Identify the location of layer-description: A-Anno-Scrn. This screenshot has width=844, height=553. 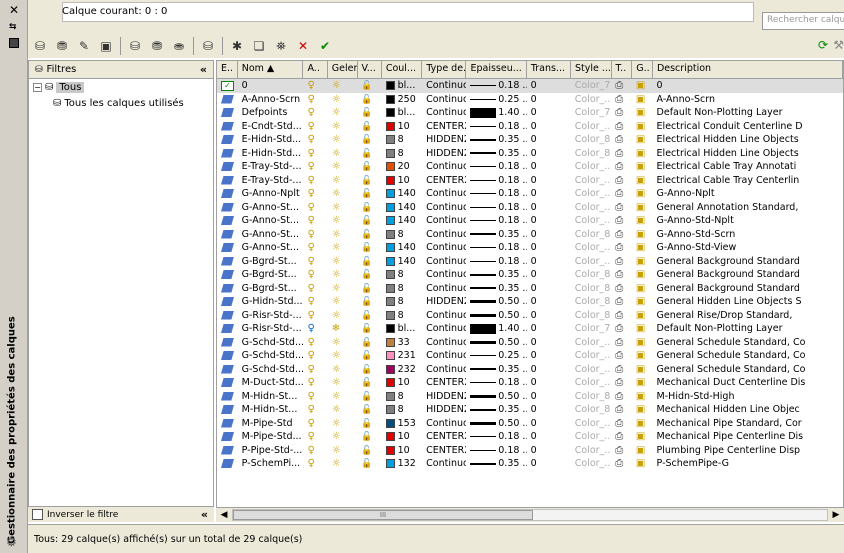
(748, 100).